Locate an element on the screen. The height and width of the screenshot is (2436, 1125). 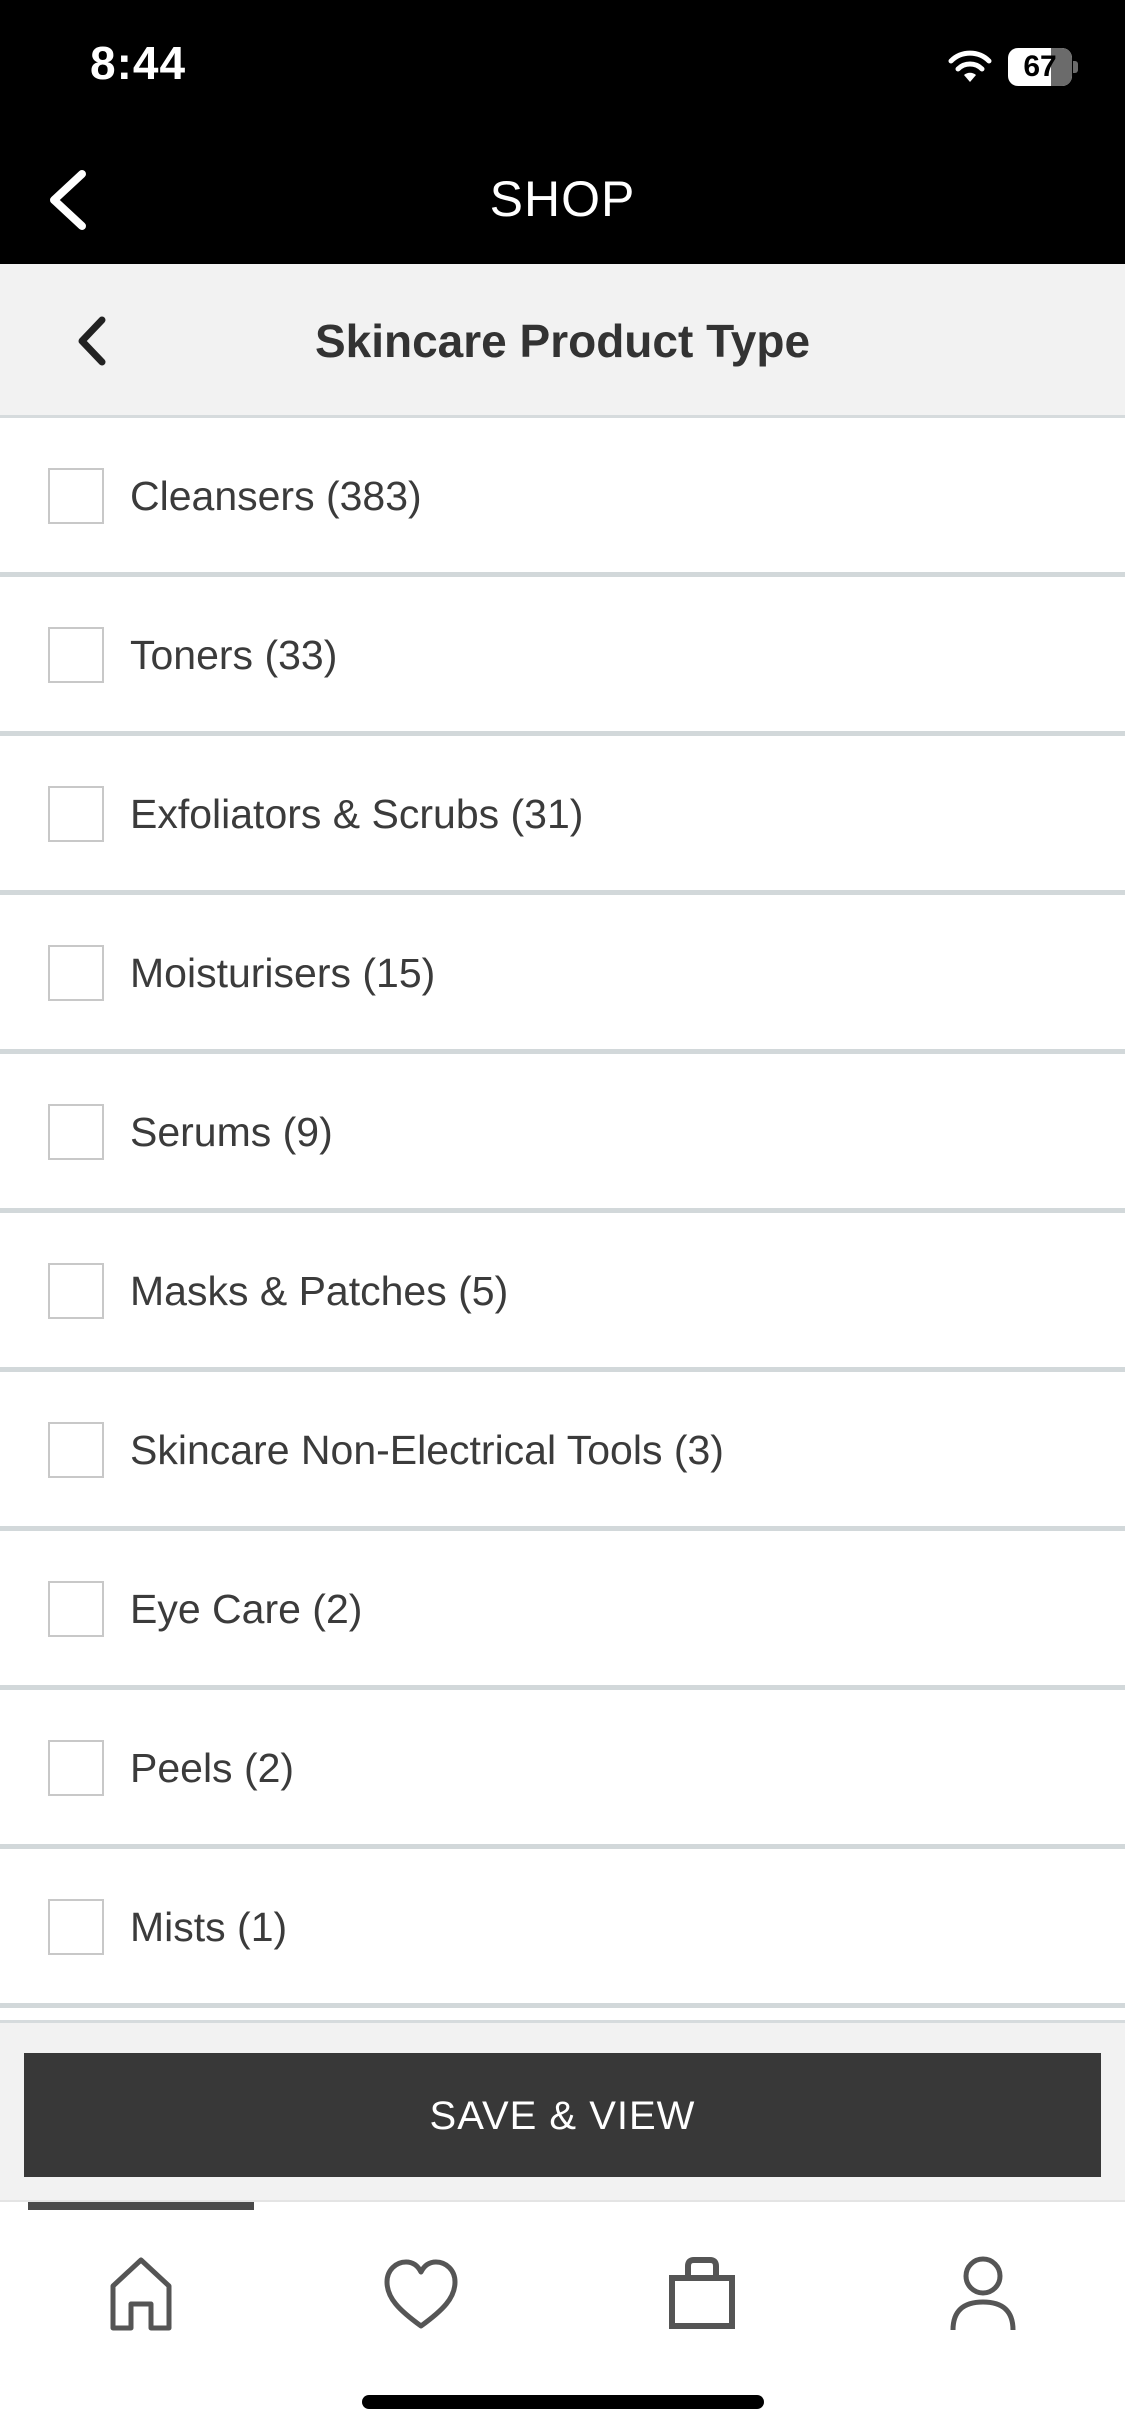
item-label: Skincare Non-Electrical Tools (3) is located at coordinates (427, 1450).